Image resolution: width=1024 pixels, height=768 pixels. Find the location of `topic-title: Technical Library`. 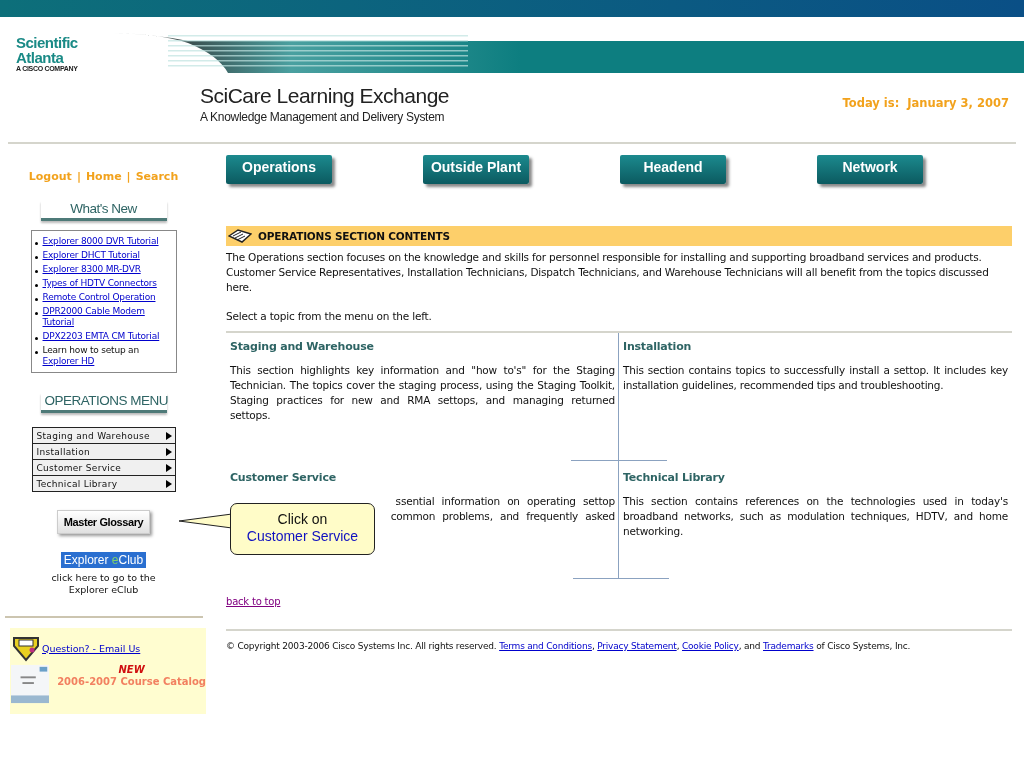

topic-title: Technical Library is located at coordinates (674, 477).